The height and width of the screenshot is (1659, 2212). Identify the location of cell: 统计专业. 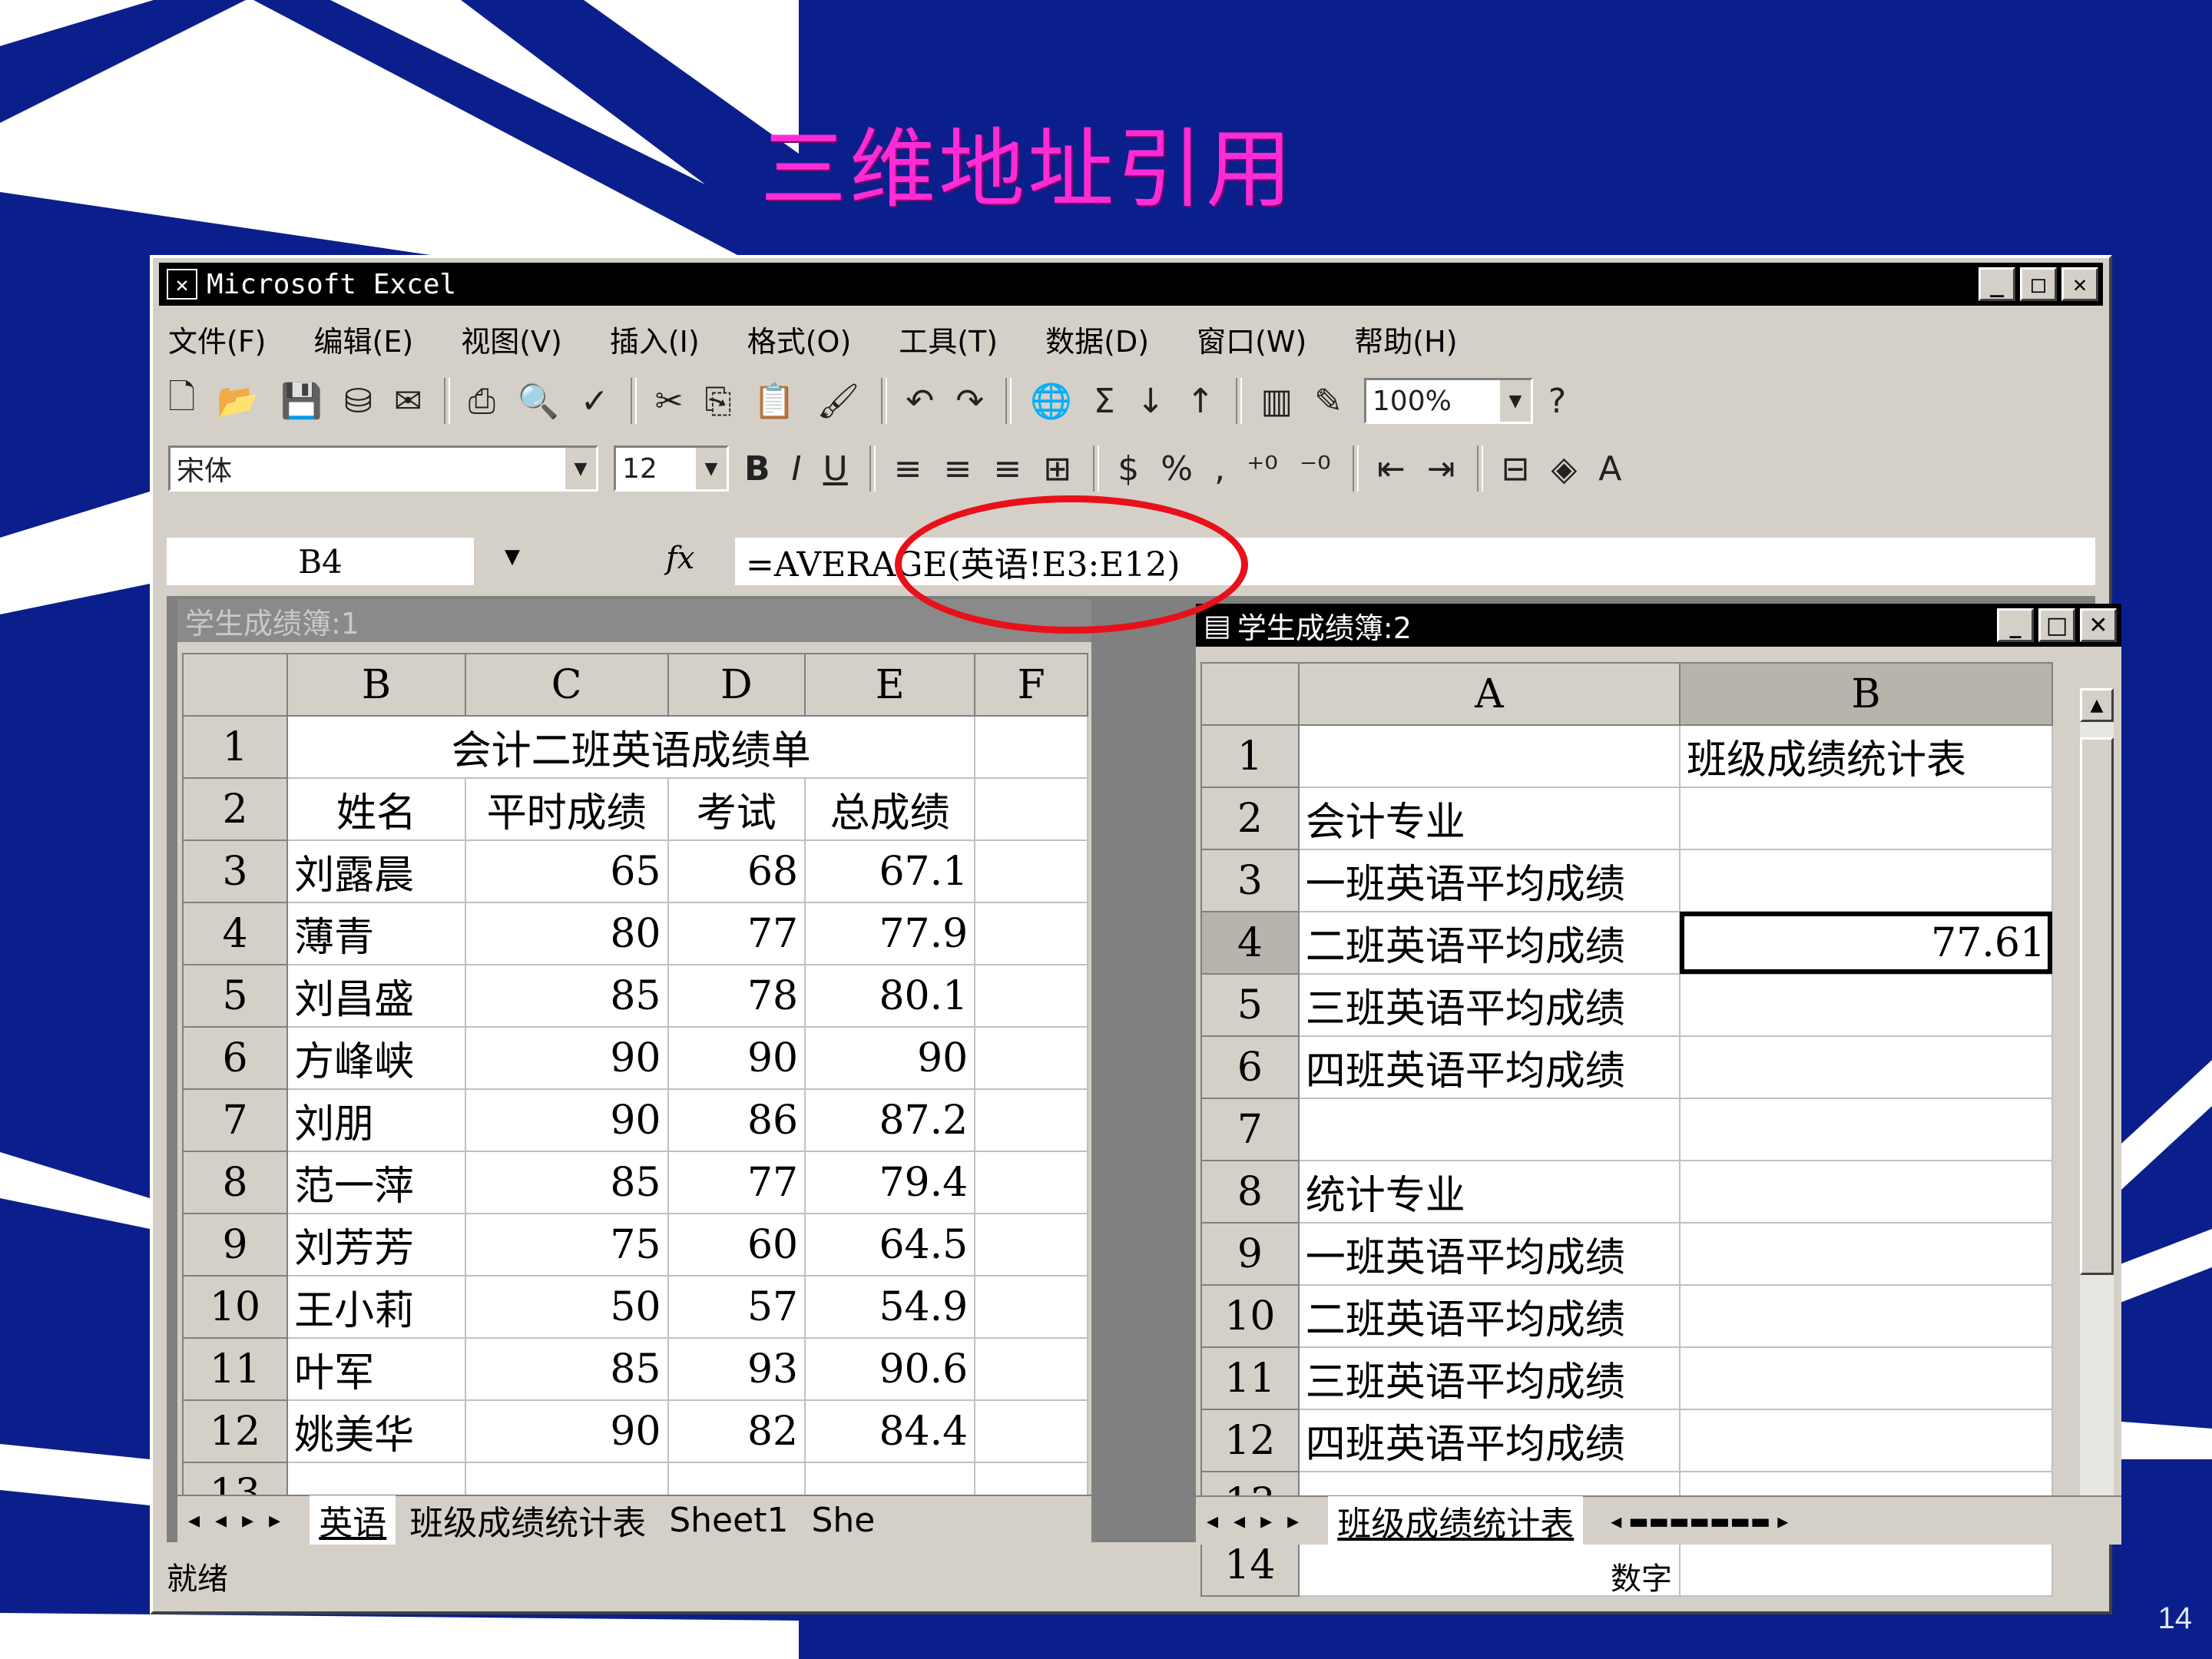
(1489, 1192).